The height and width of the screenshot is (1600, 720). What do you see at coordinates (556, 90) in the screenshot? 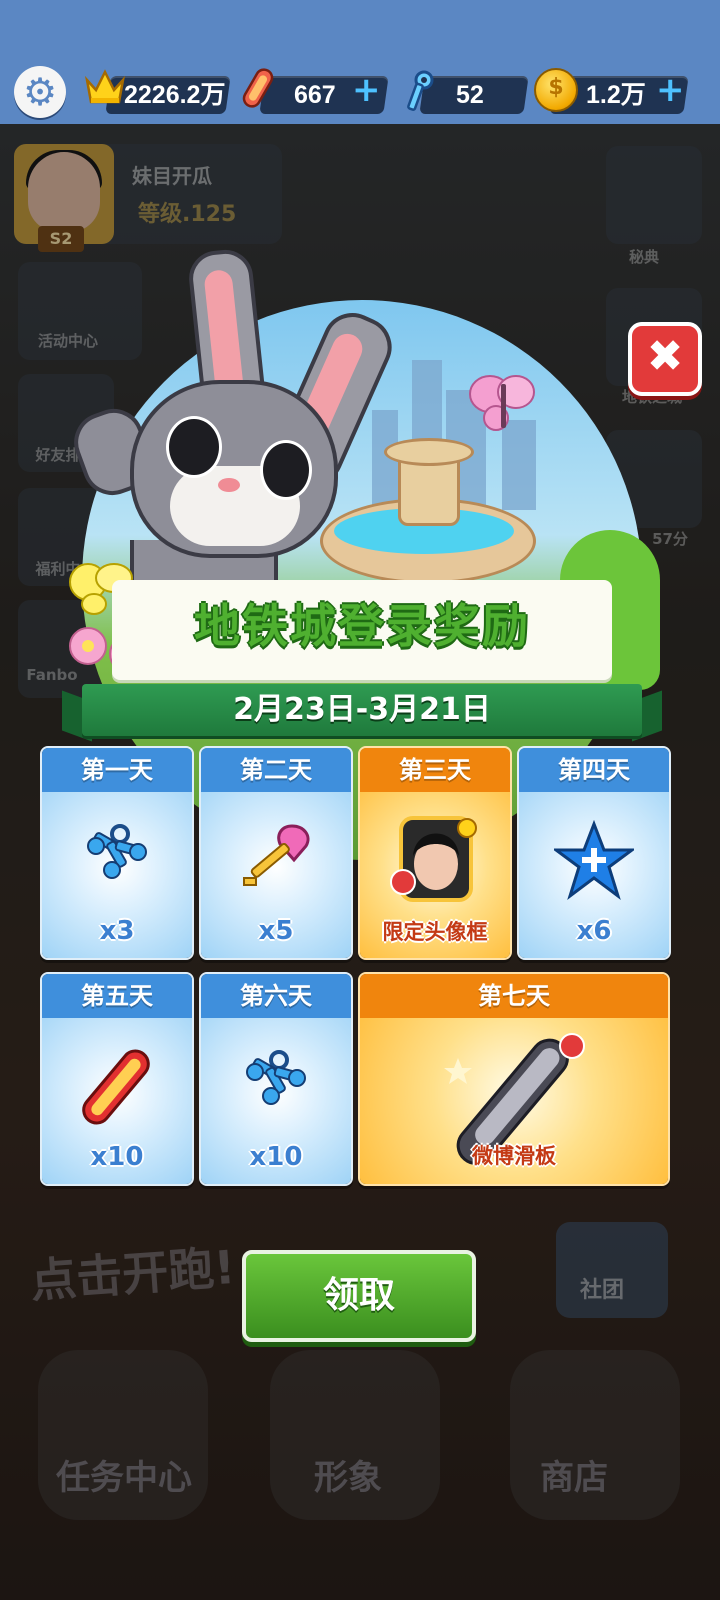
I see `coin-icon: $` at bounding box center [556, 90].